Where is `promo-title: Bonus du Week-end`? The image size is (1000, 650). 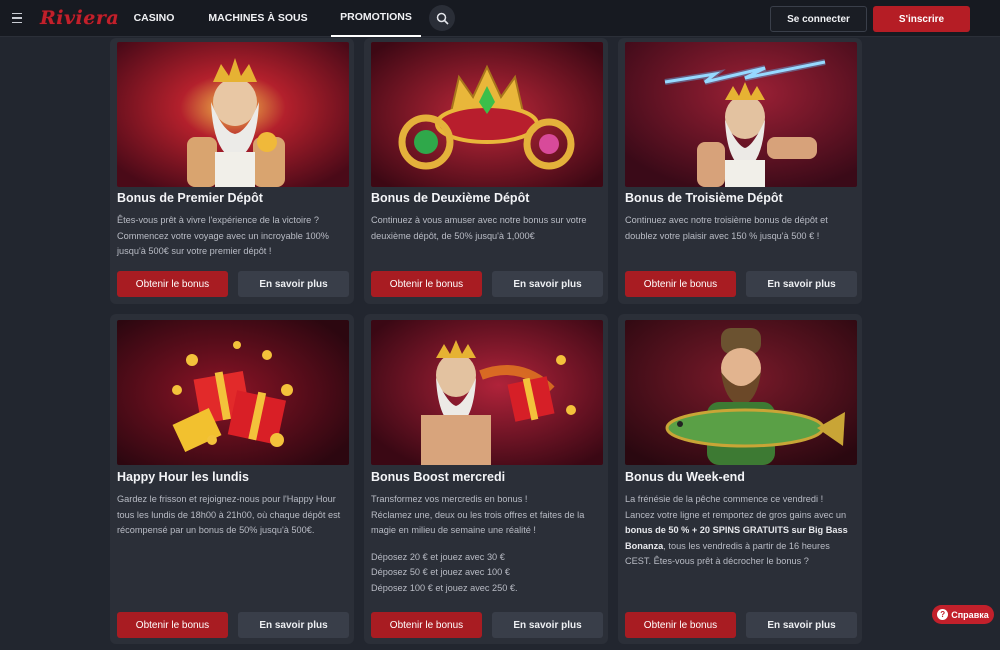 promo-title: Bonus du Week-end is located at coordinates (685, 477).